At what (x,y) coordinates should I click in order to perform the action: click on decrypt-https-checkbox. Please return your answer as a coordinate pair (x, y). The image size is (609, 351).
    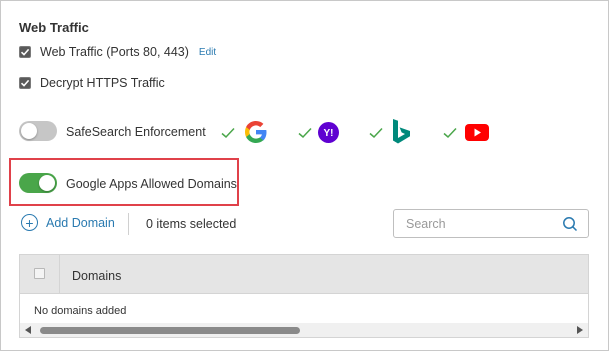
    Looking at the image, I should click on (25, 83).